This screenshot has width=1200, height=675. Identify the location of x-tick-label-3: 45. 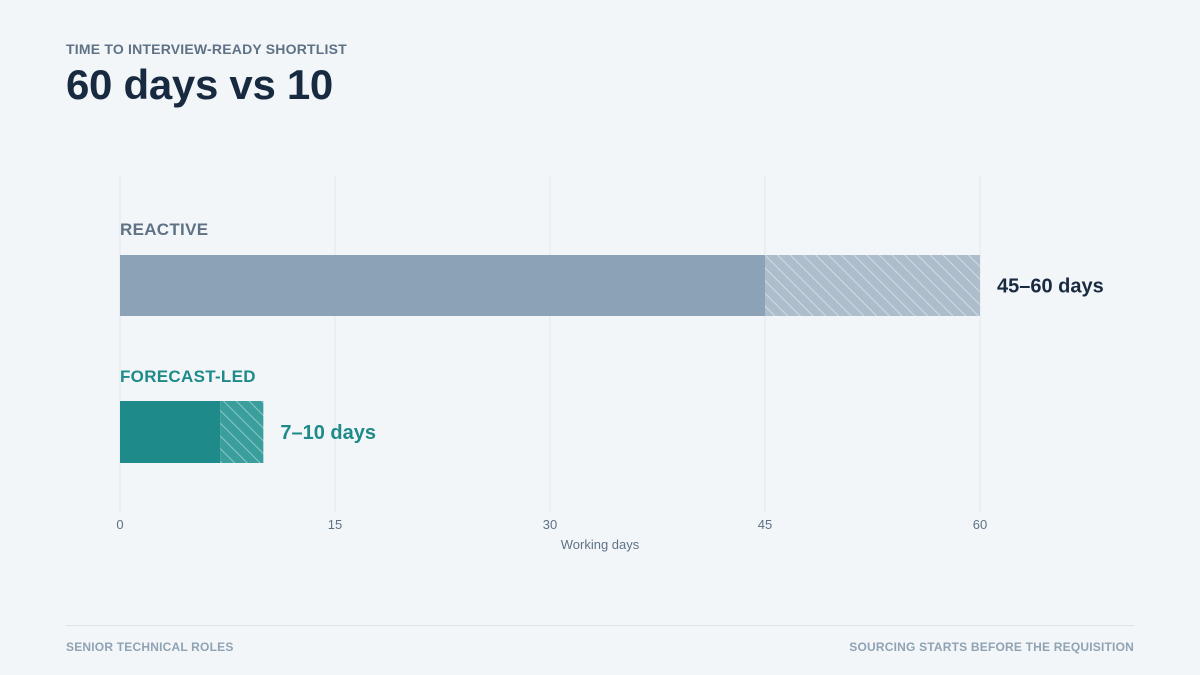
(765, 524).